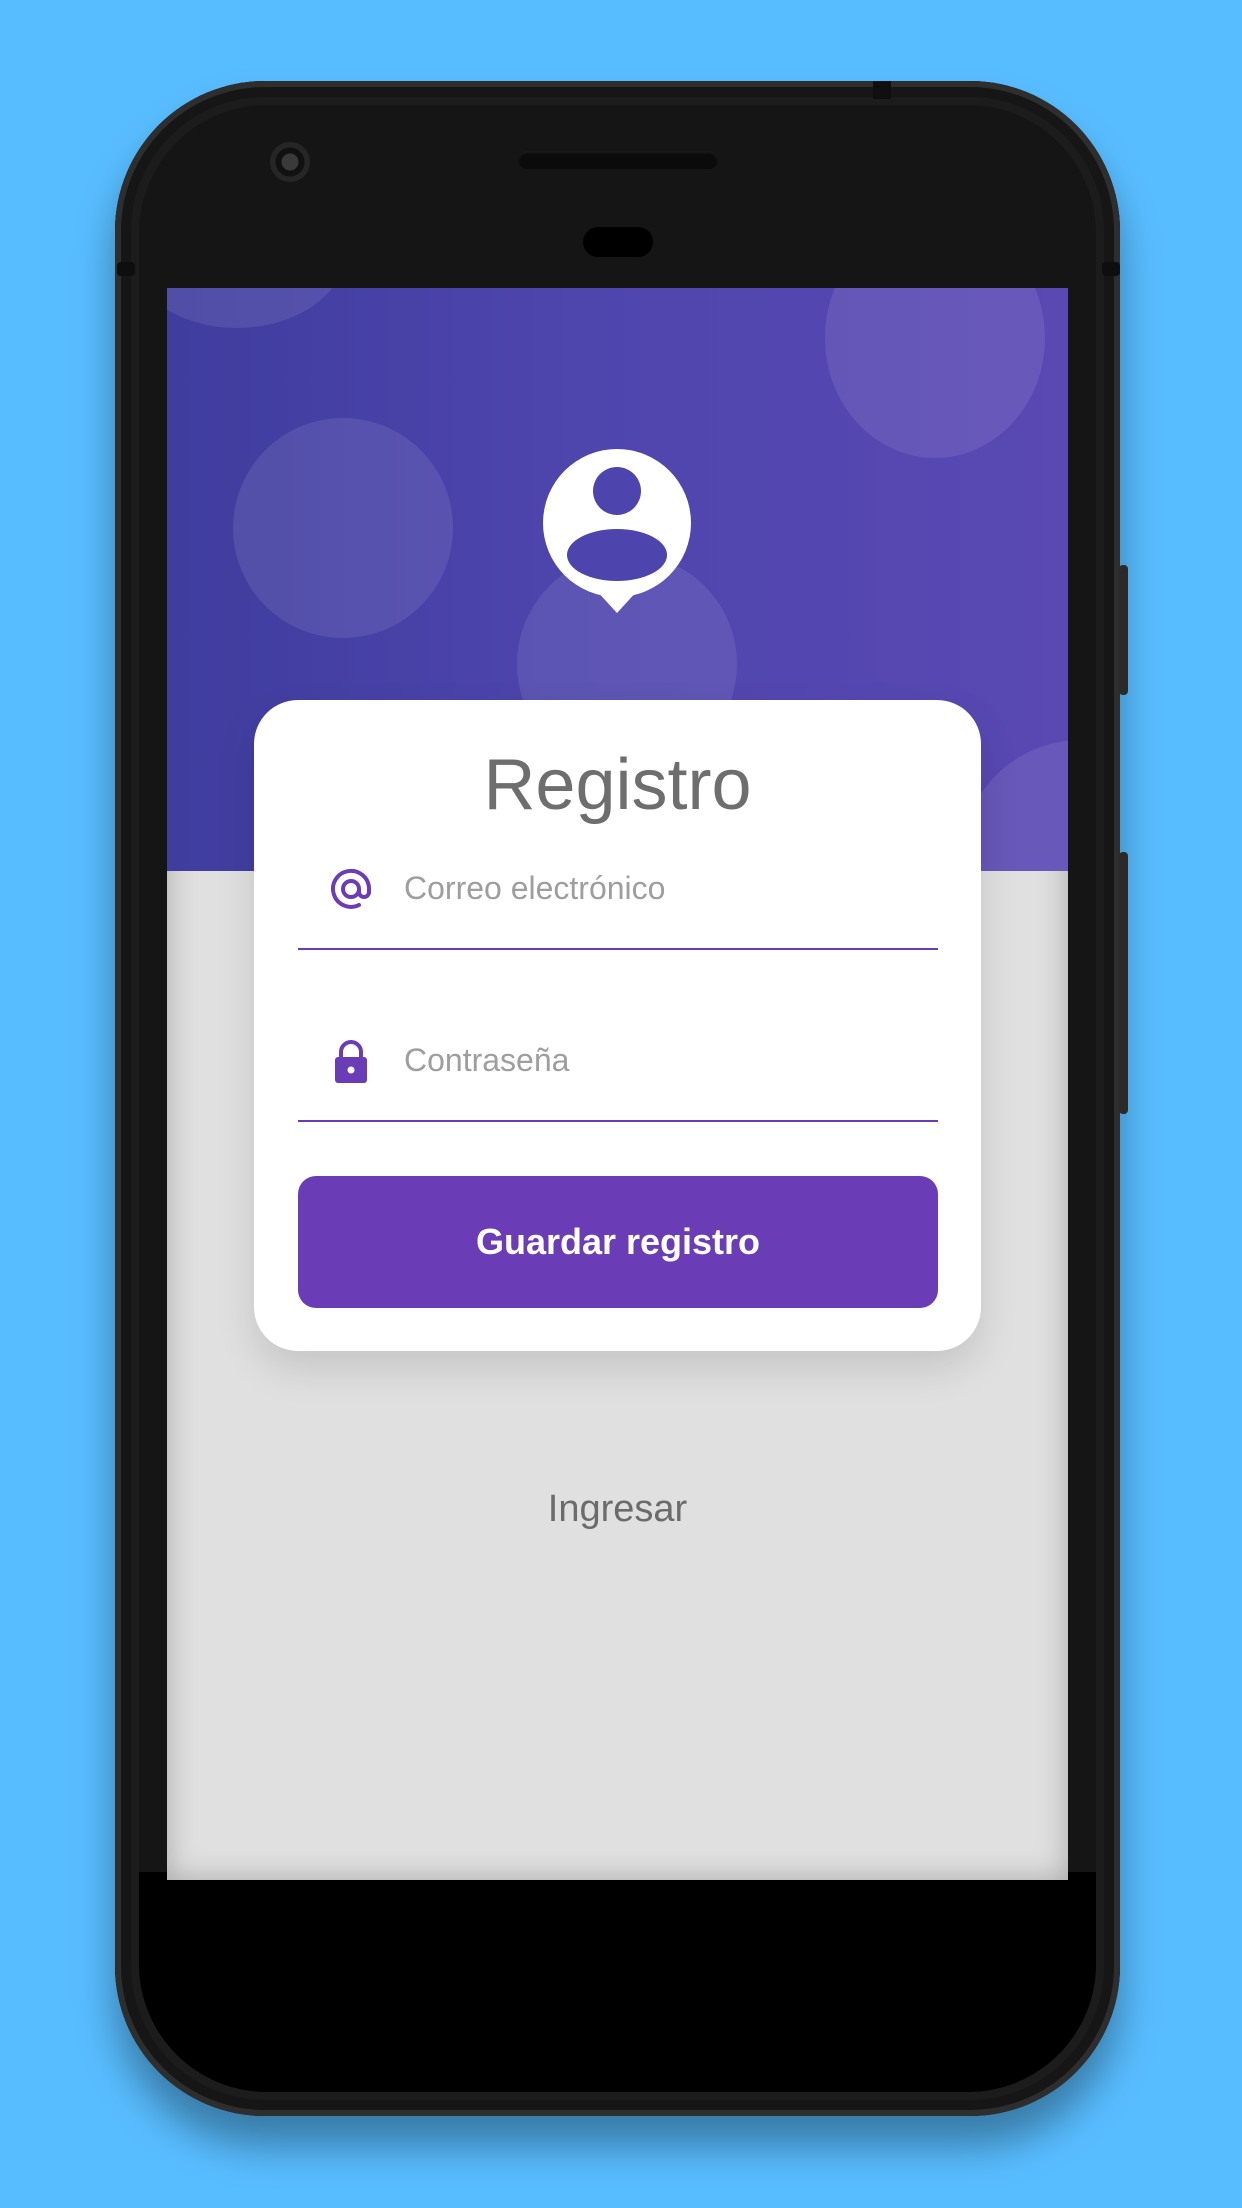  I want to click on login-link: Ingresar, so click(617, 1509).